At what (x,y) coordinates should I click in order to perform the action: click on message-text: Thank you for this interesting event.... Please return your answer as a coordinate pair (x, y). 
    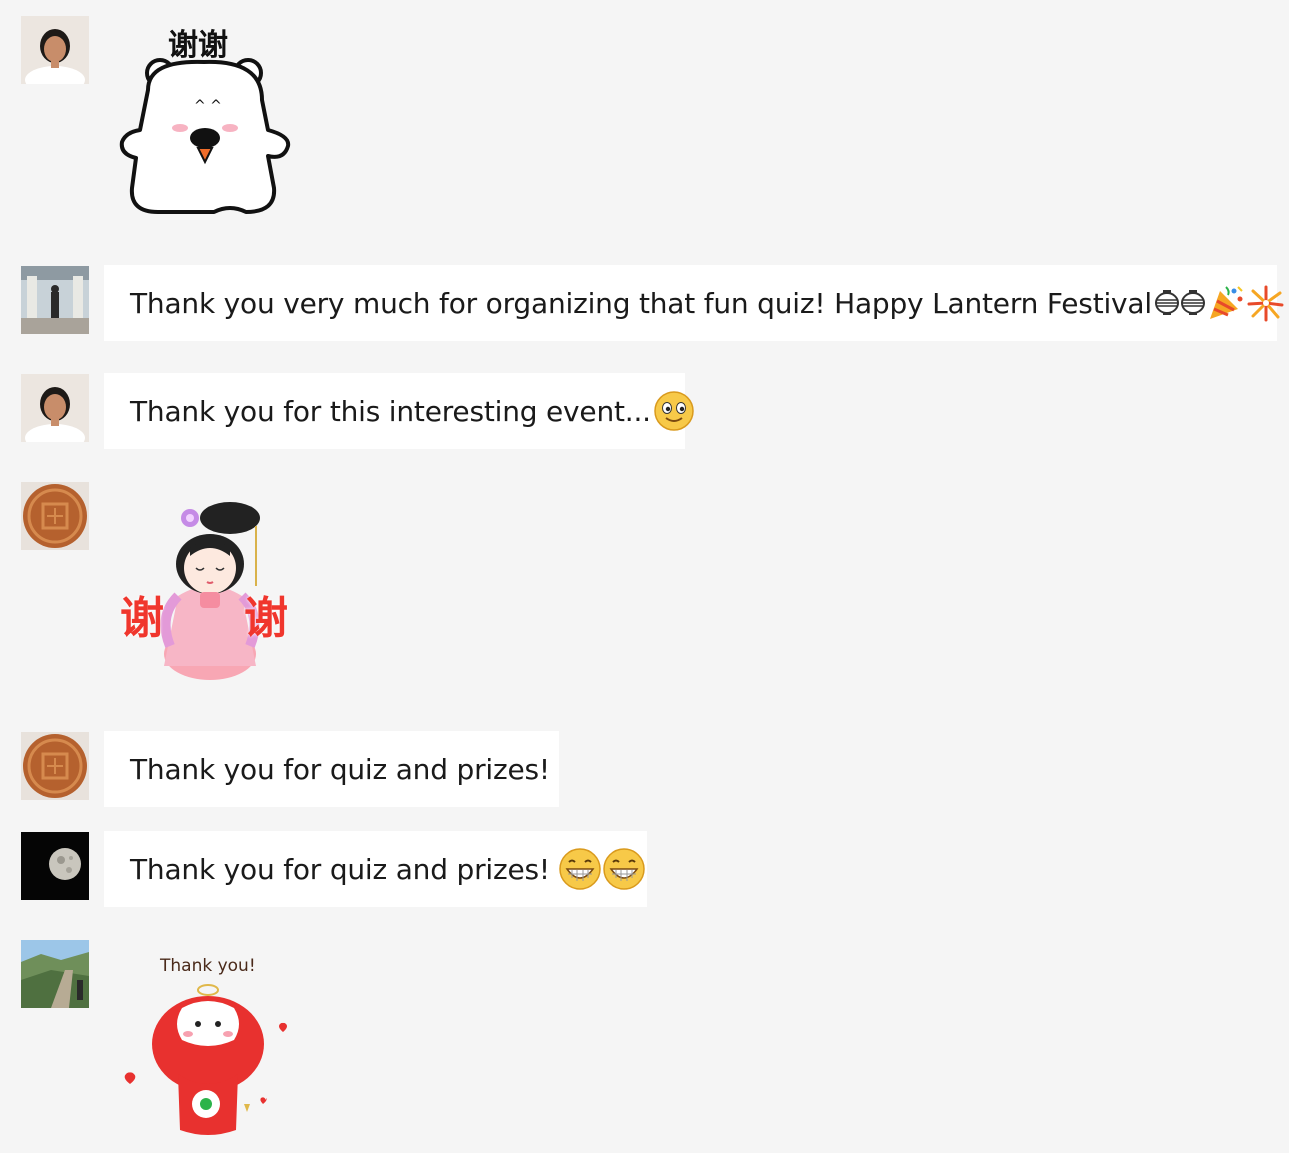
    Looking at the image, I should click on (390, 411).